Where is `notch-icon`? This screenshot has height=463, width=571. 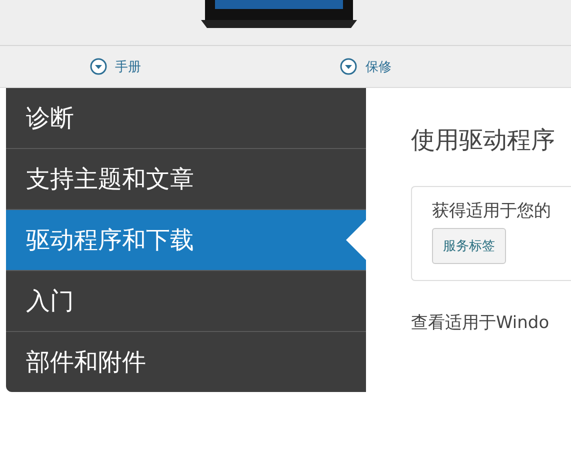
notch-icon is located at coordinates (356, 240).